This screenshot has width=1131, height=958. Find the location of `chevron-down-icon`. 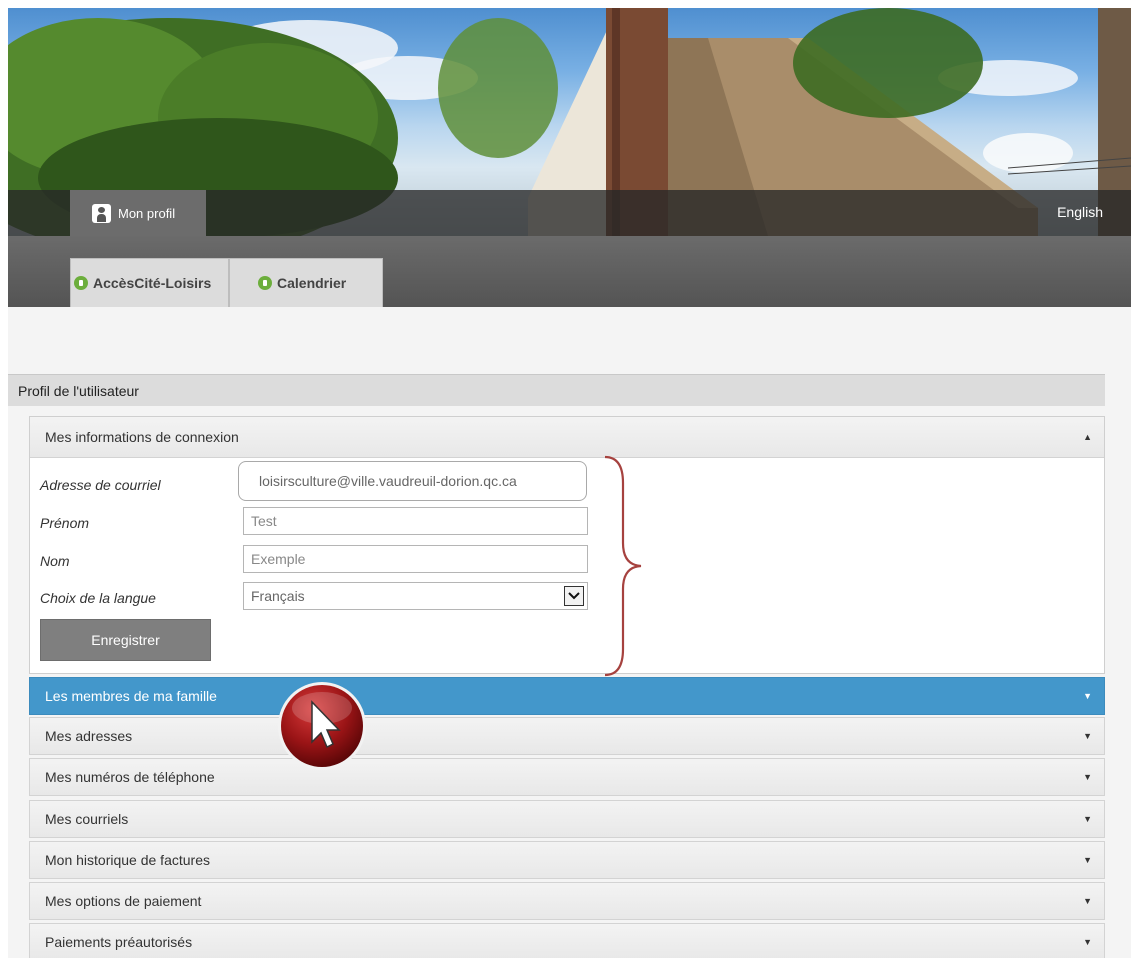

chevron-down-icon is located at coordinates (574, 596).